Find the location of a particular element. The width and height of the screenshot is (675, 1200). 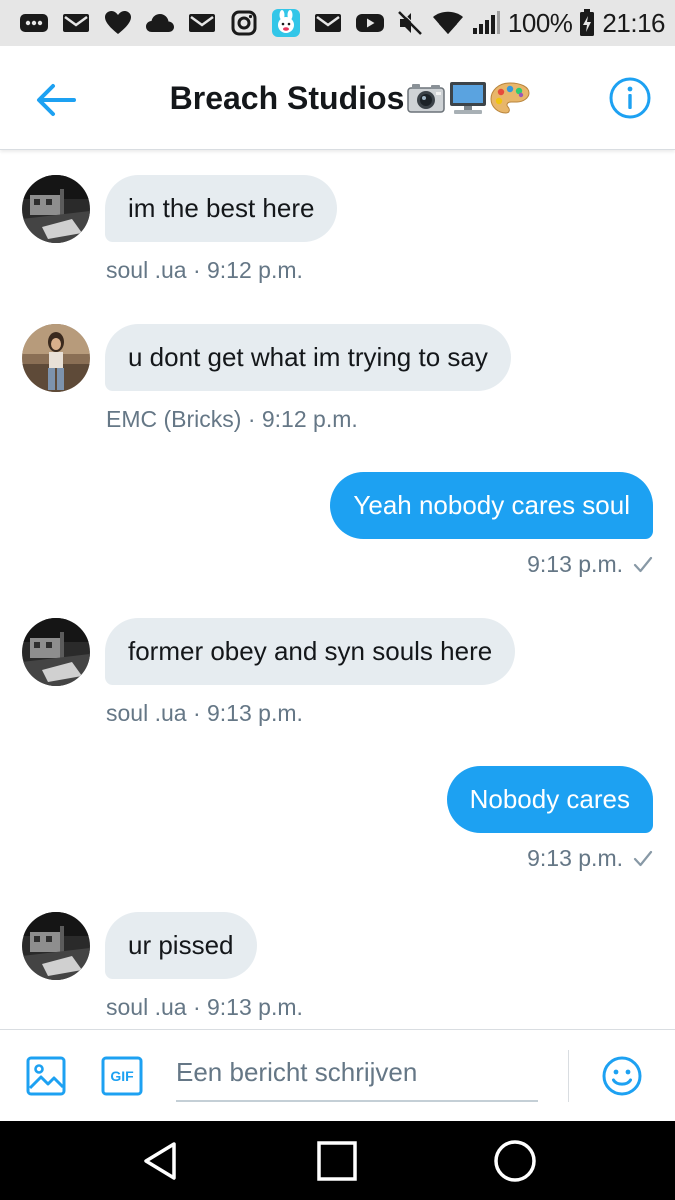

square-recents-icon is located at coordinates (337, 1161).